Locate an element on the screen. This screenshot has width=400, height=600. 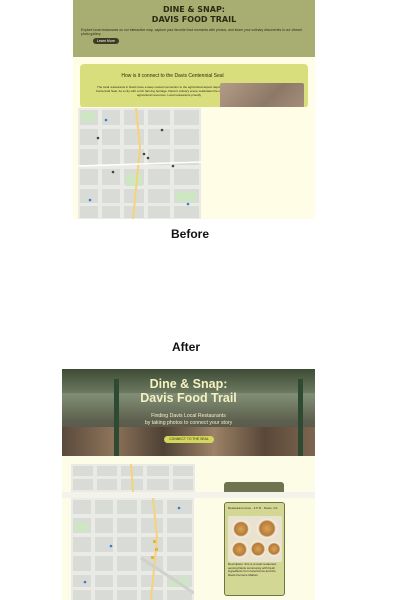
before-hero-title: DINE & SNAP: DAVIS FOOD TRAIL is located at coordinates (194, 14).